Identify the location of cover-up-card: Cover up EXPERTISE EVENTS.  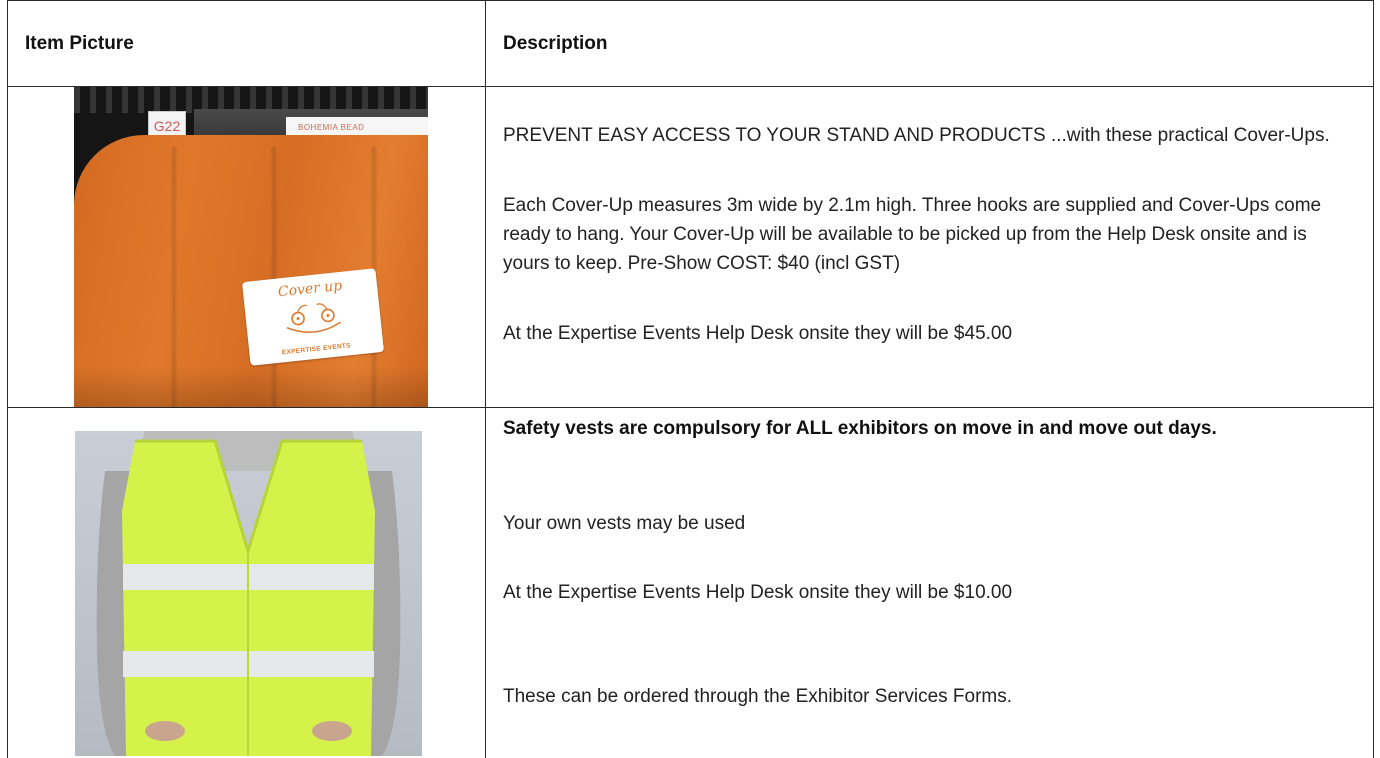
(313, 317).